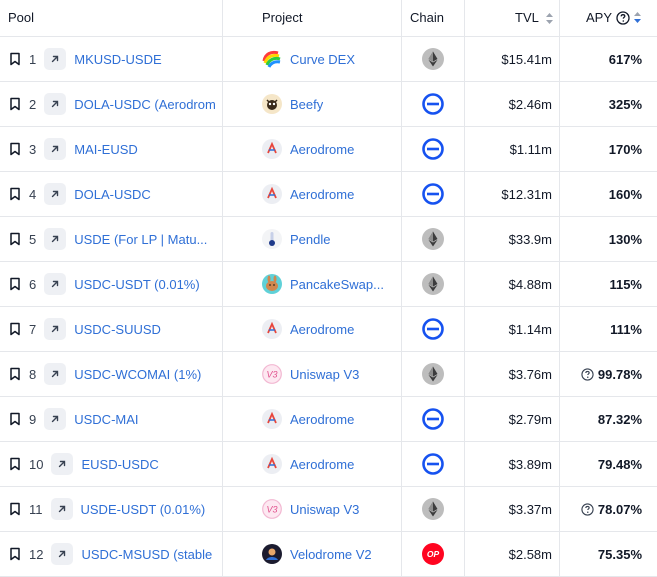 Image resolution: width=657 pixels, height=577 pixels. Describe the element at coordinates (271, 375) in the screenshot. I see `svg-text: V3` at that location.